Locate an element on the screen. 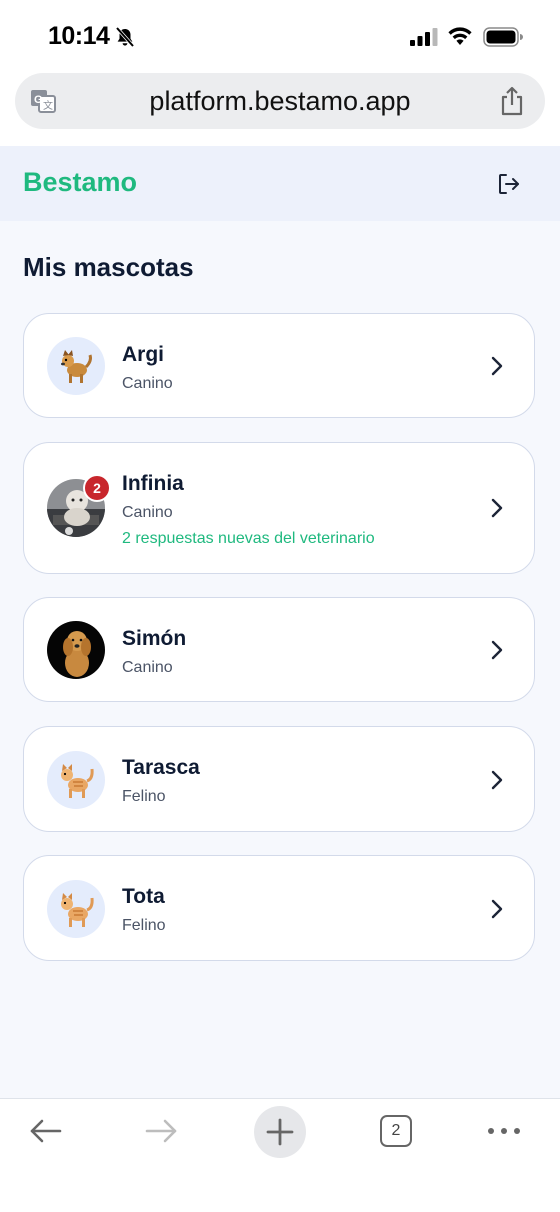 This screenshot has width=560, height=1212. bell-muted-icon is located at coordinates (125, 37).